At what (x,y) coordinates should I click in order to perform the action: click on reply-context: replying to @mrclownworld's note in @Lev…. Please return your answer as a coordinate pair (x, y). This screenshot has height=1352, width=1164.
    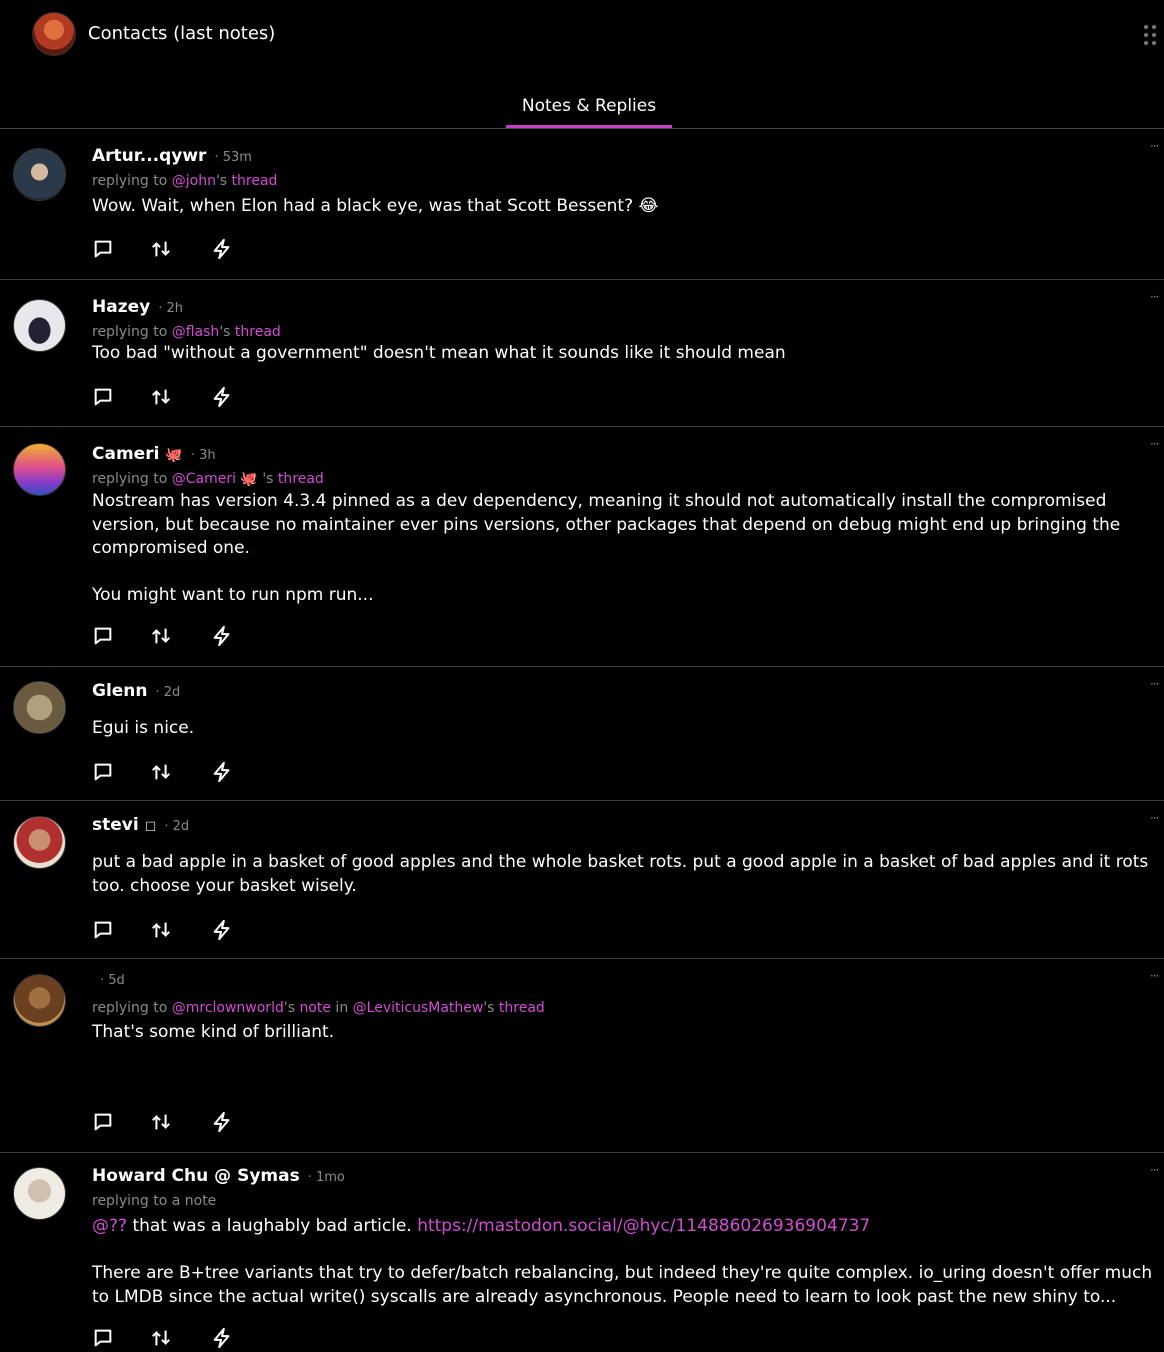
    Looking at the image, I should click on (318, 1008).